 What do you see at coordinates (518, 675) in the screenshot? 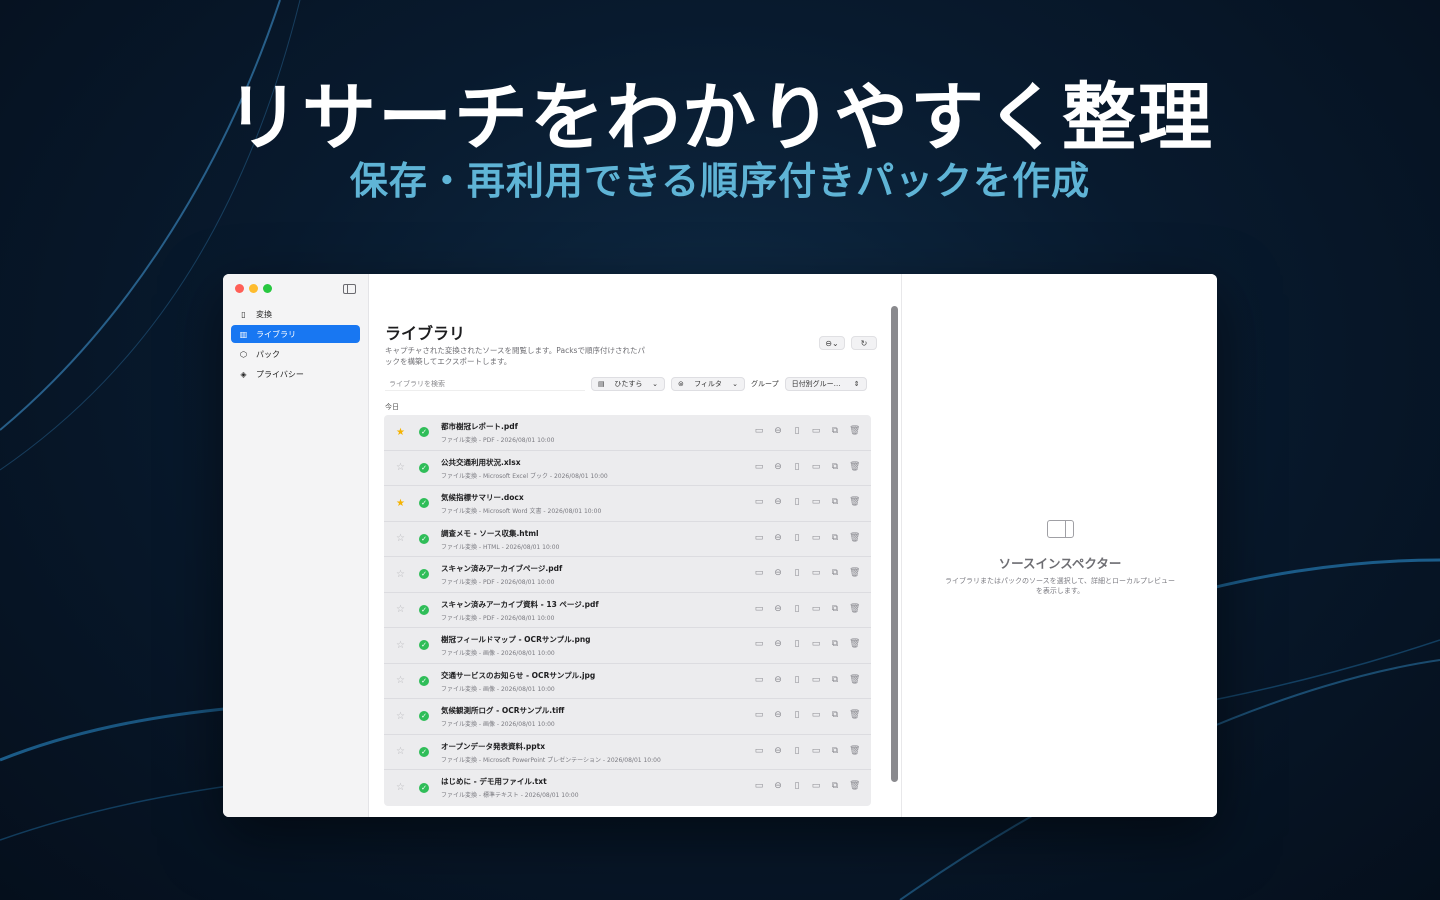
I see `row-name: 交通サービスのお知らせ - OCRサンプル.jpg` at bounding box center [518, 675].